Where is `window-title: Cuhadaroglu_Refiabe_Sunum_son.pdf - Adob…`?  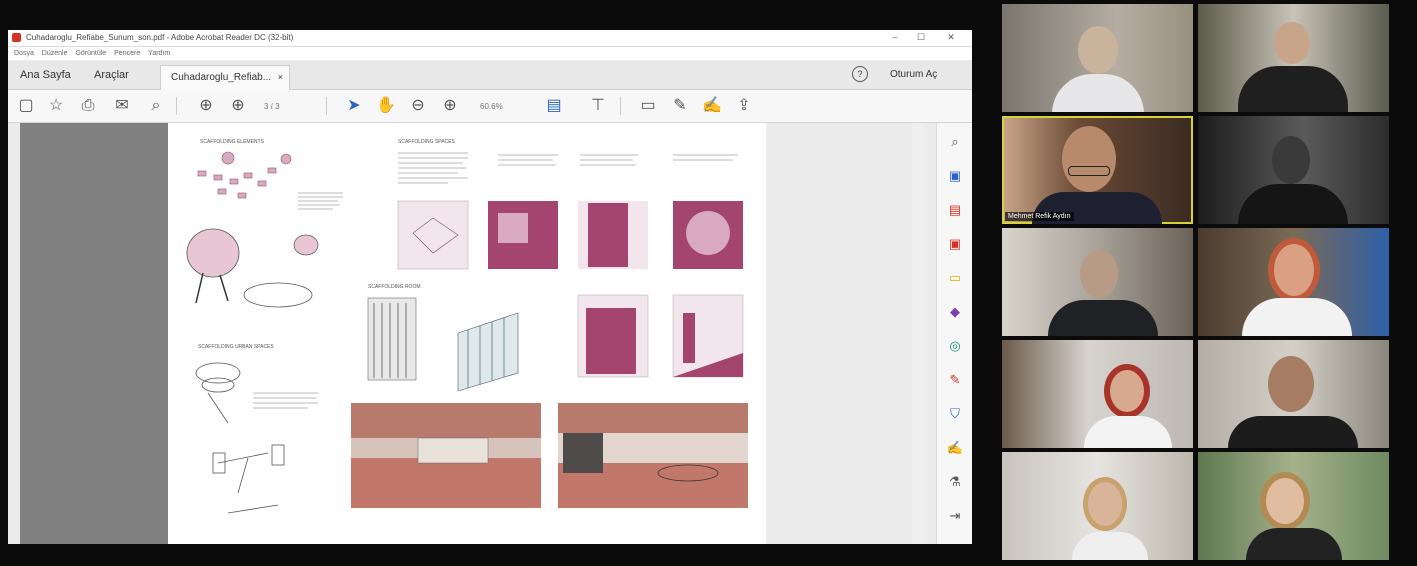 window-title: Cuhadaroglu_Refiabe_Sunum_son.pdf - Adob… is located at coordinates (160, 37).